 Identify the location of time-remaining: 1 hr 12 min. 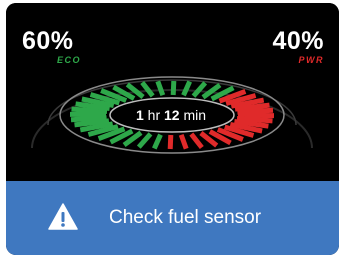
(171, 115).